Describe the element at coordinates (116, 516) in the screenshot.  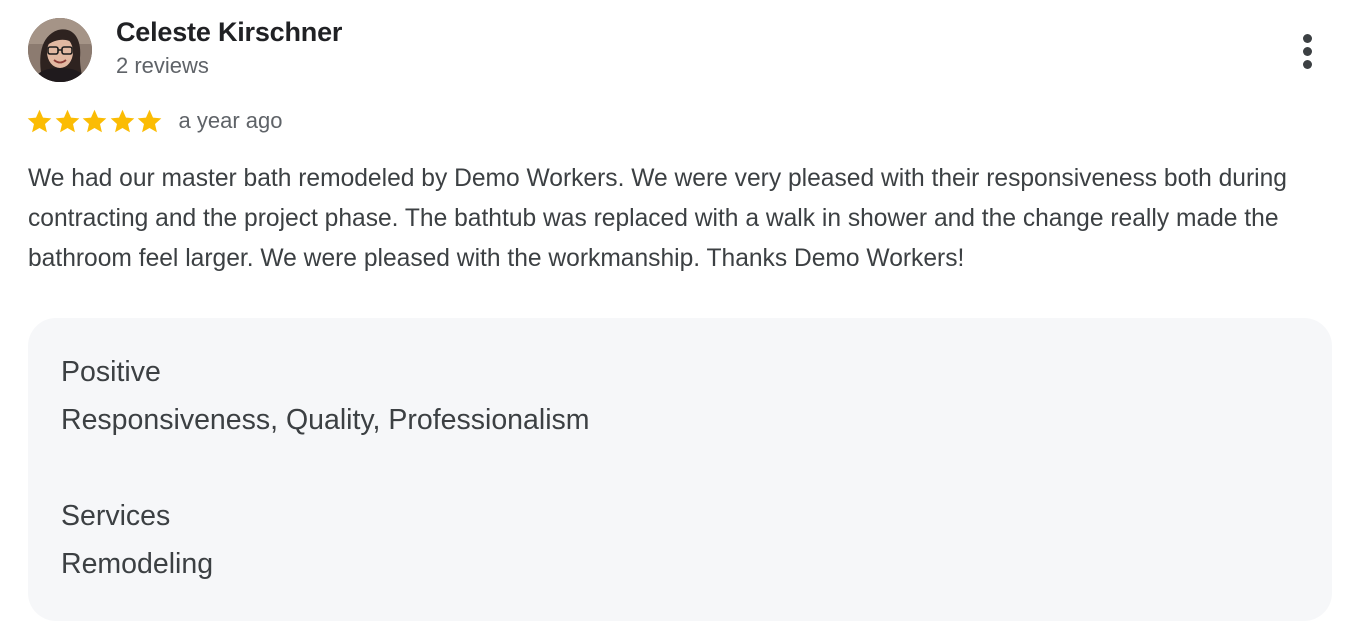
I see `services-heading: Services` at that location.